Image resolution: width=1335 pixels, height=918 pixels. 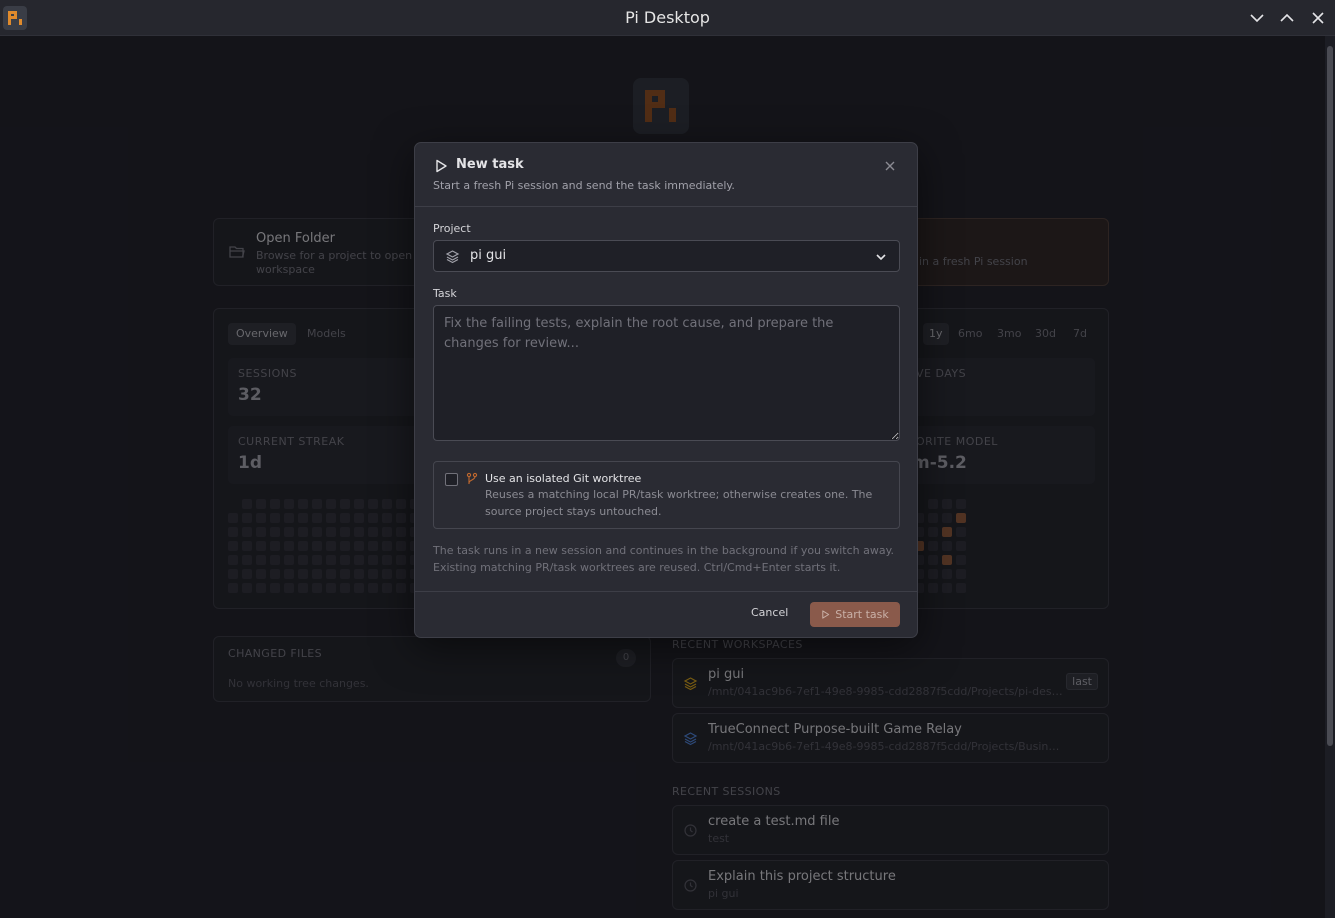 What do you see at coordinates (488, 255) in the screenshot?
I see `project-select-value: pi gui` at bounding box center [488, 255].